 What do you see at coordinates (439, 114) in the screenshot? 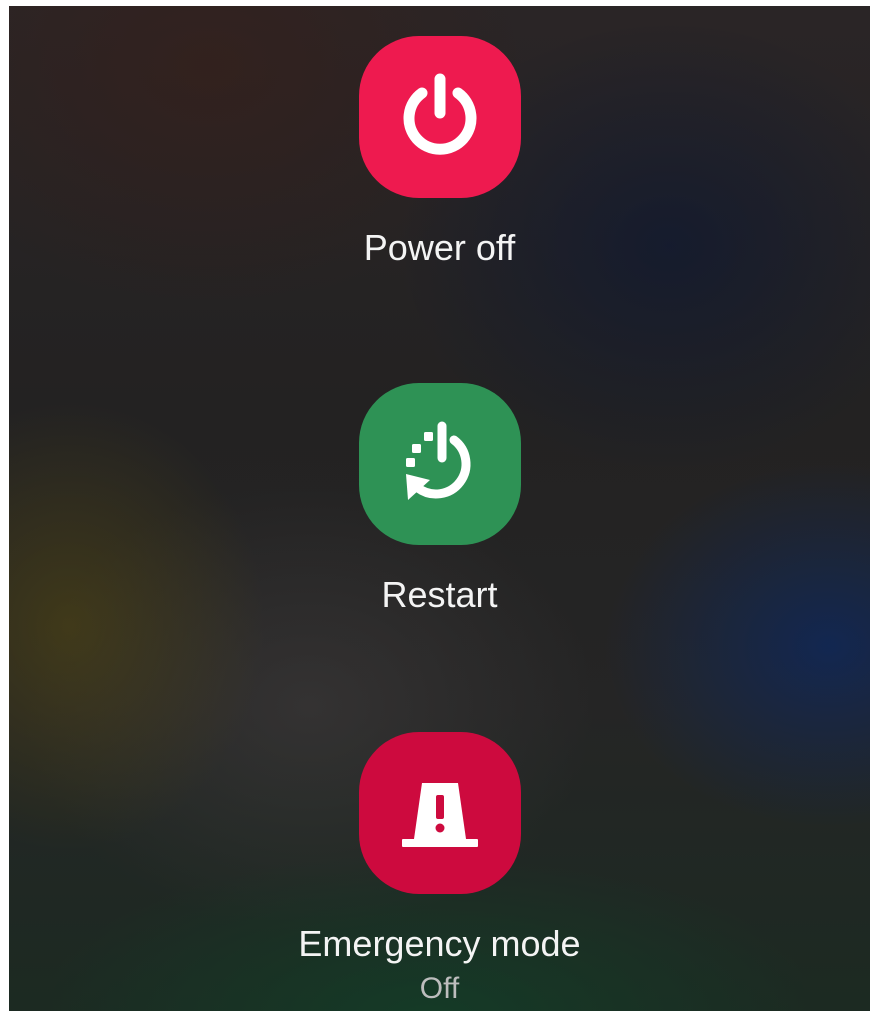
I see `power-icon` at bounding box center [439, 114].